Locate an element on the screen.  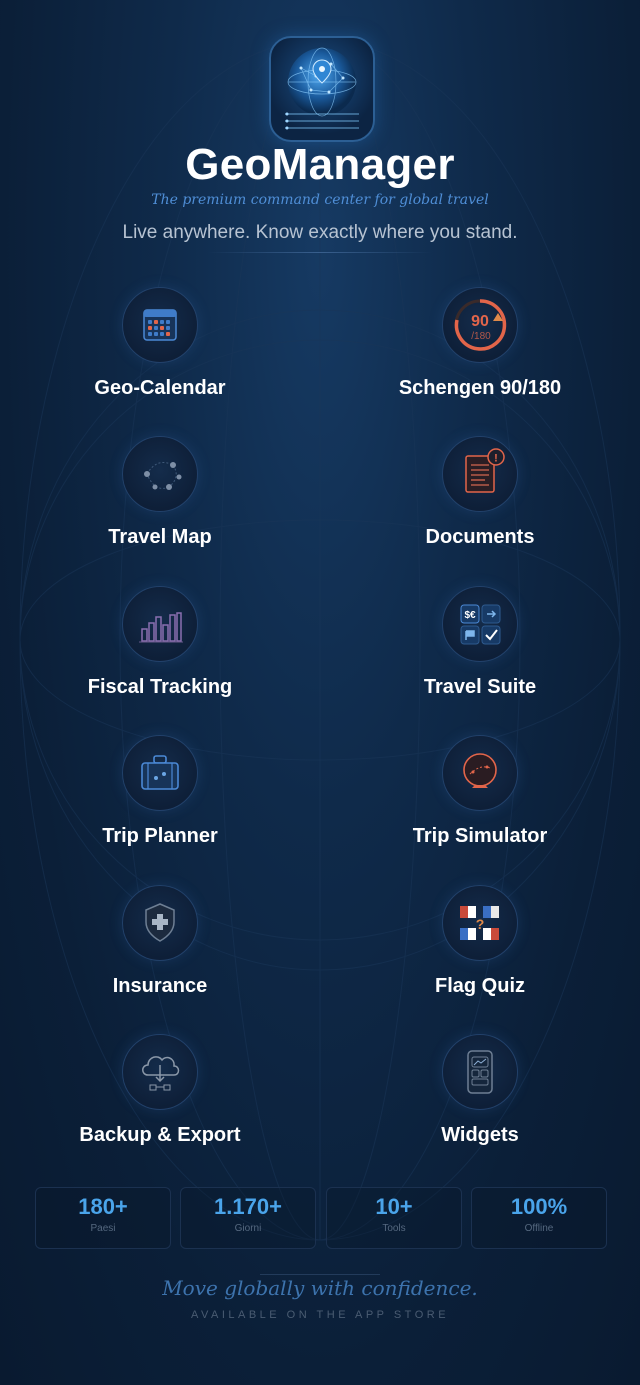
stat-value: 10+ is located at coordinates (394, 1206).